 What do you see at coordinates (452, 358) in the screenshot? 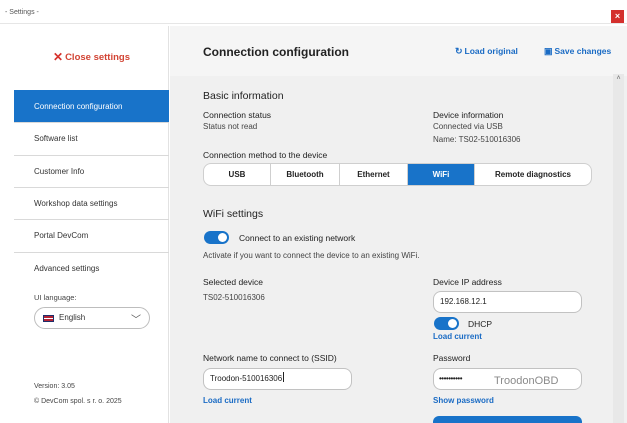
I see `password-label: Password` at bounding box center [452, 358].